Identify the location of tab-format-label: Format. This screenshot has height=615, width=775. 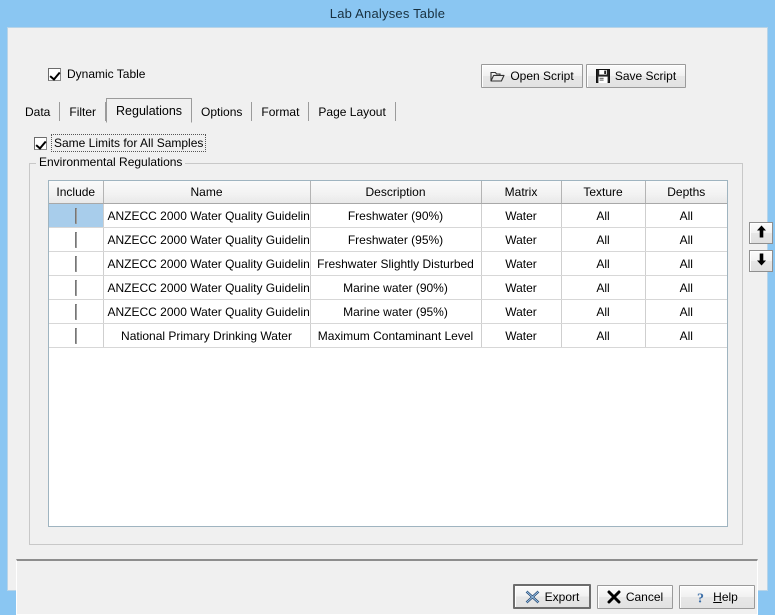
(280, 112).